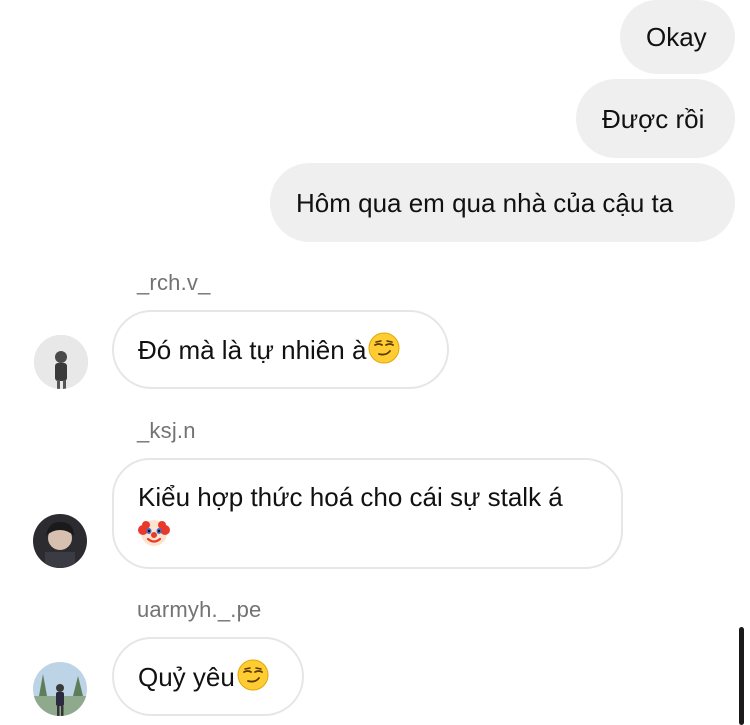 The image size is (750, 725). I want to click on message-text: Kiểu hợp thức hoá cho cái sự stalk á, so click(350, 497).